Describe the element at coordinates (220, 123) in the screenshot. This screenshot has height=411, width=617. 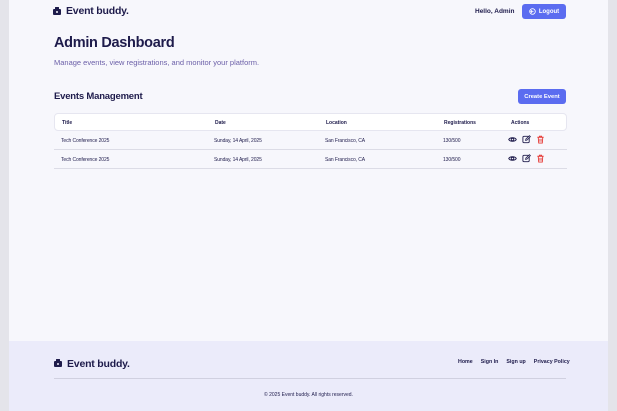
I see `column-header-date: Date` at that location.